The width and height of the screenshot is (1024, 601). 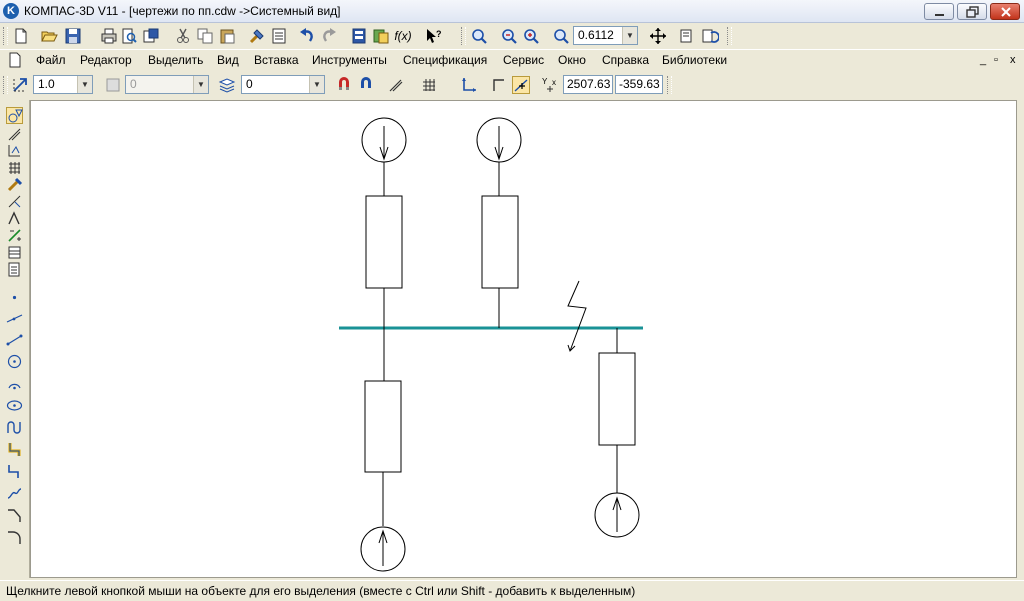 I want to click on menu-tools: Инструменты, so click(x=349, y=60).